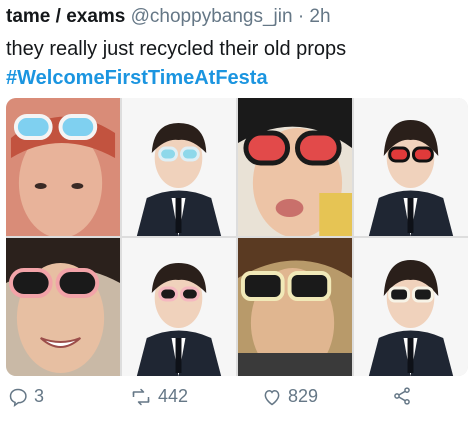 The width and height of the screenshot is (474, 425). What do you see at coordinates (314, 16) in the screenshot?
I see `tweet-timestamp: · 2h` at bounding box center [314, 16].